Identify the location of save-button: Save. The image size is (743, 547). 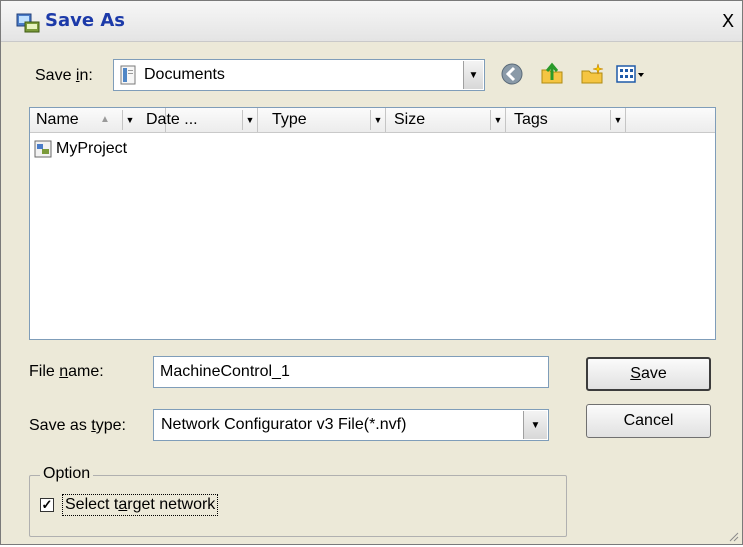
(648, 374).